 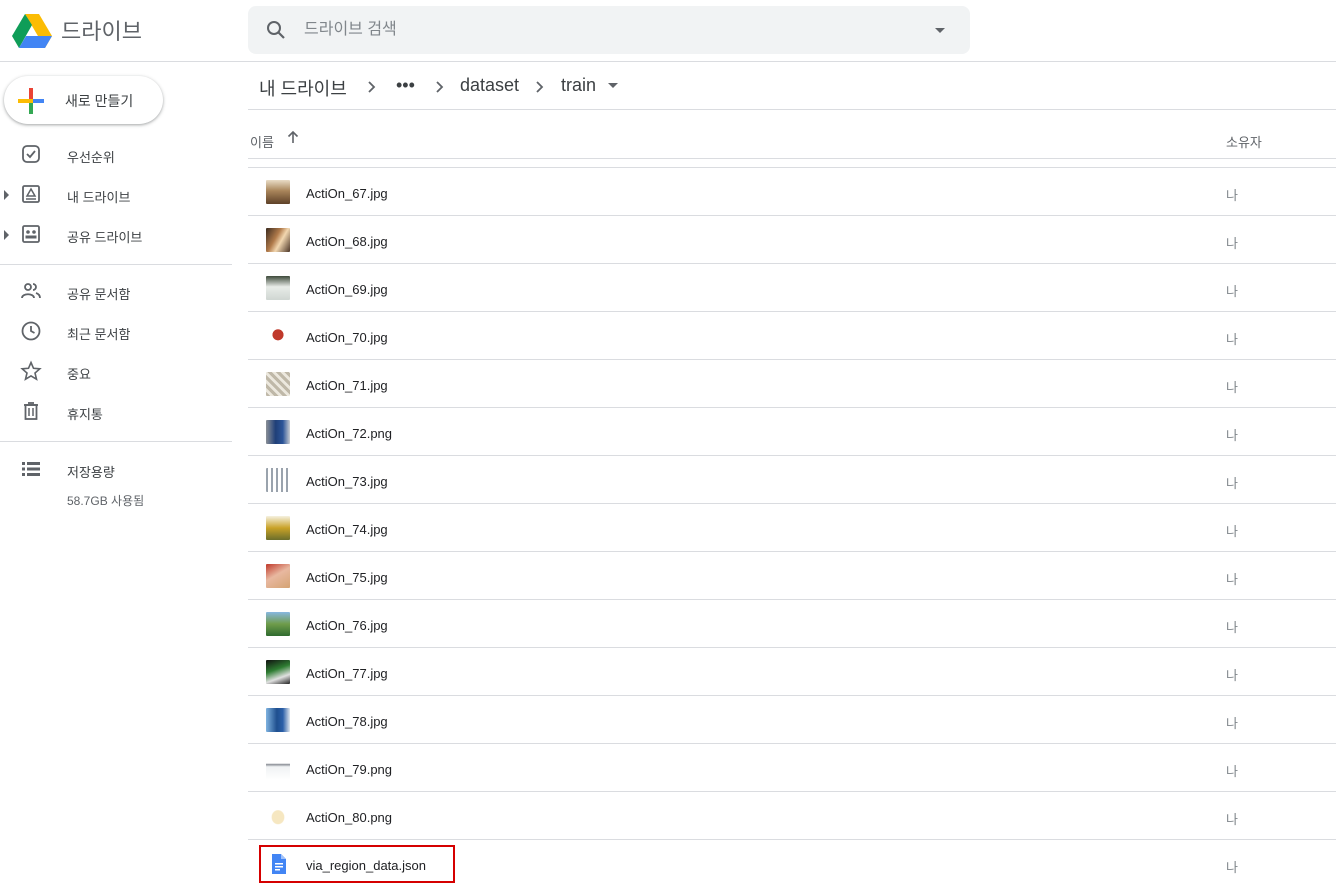 I want to click on file-row: ActiOn_74.jpg 나, so click(x=792, y=527).